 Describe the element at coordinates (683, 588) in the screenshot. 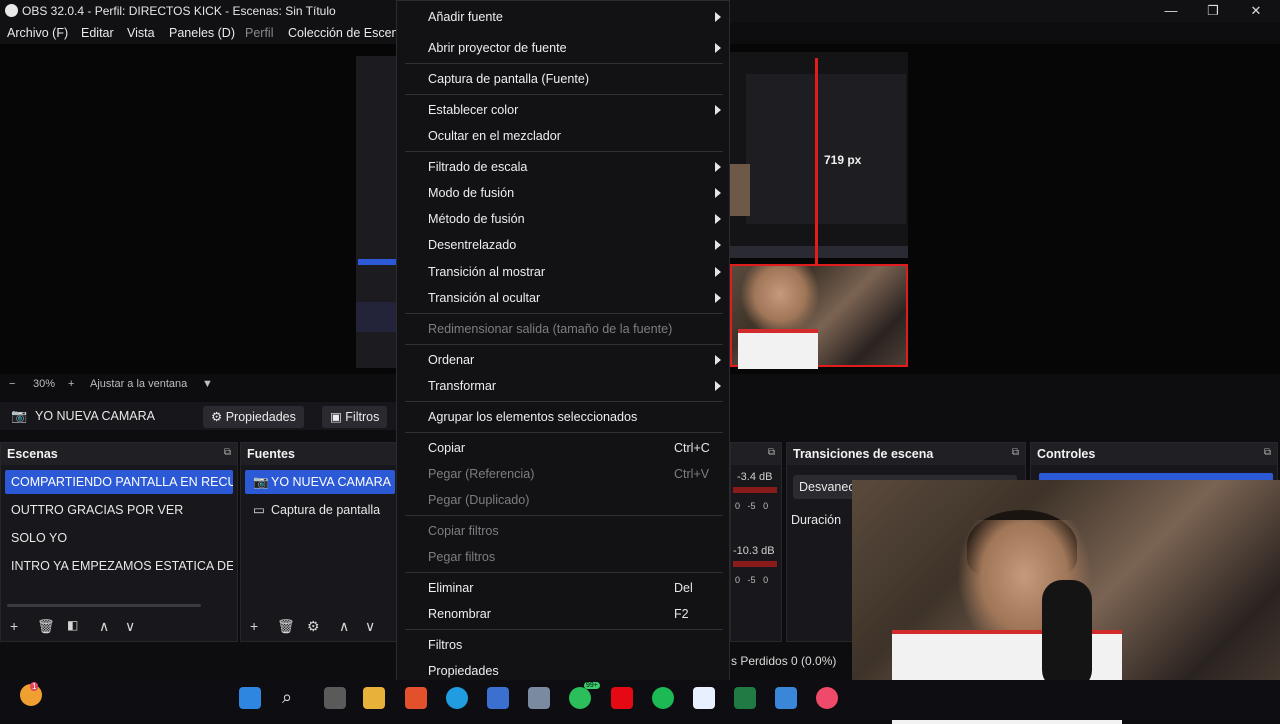

I see `shortcut-delete: Del` at that location.